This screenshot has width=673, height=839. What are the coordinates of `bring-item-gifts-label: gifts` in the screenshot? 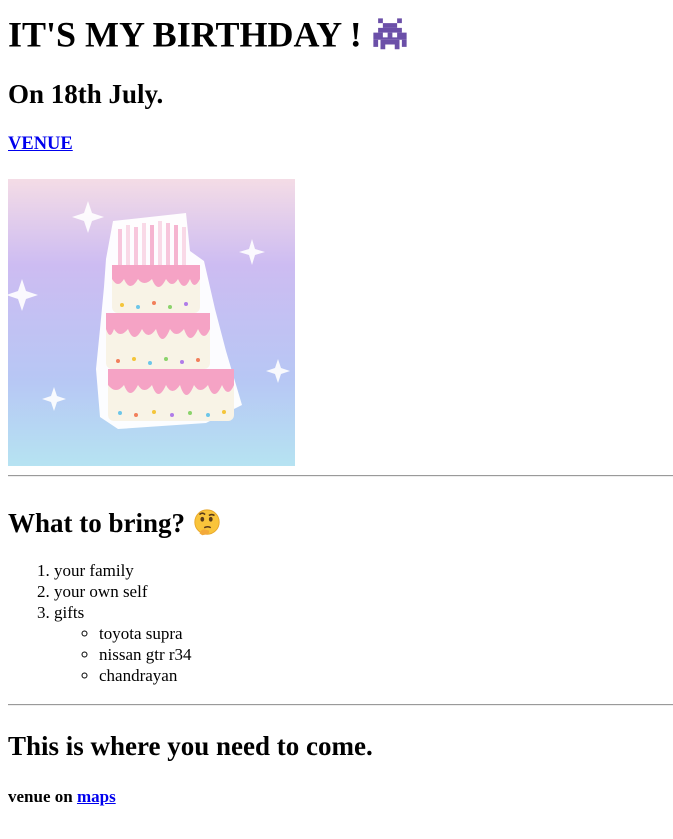 It's located at (69, 612).